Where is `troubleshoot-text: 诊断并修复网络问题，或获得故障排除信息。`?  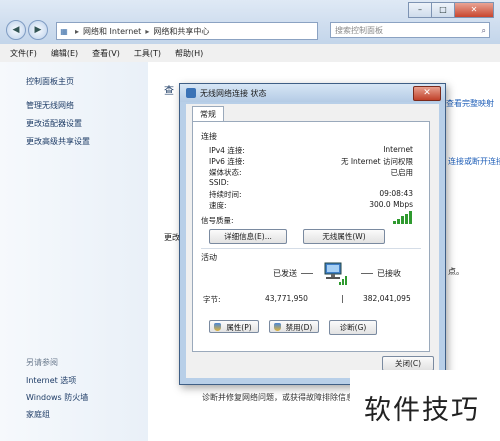 troubleshoot-text: 诊断并修复网络问题，或获得故障排除信息。 is located at coordinates (282, 397).